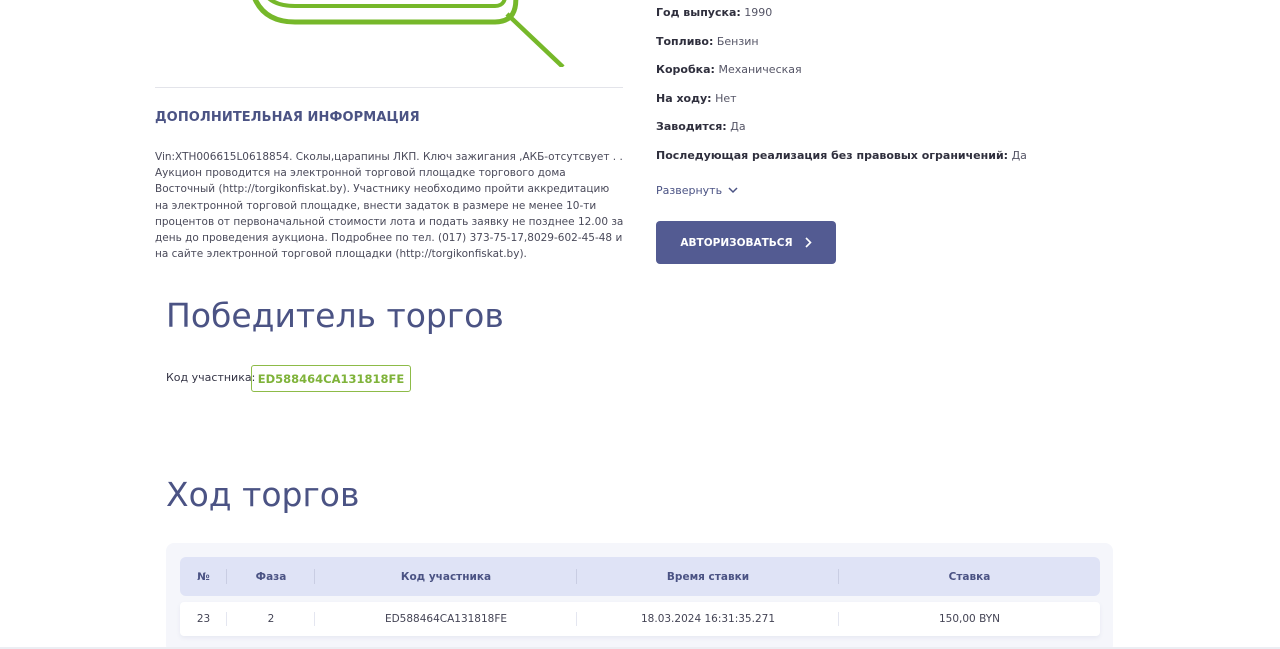  I want to click on column-header-bid: Ставка, so click(969, 576).